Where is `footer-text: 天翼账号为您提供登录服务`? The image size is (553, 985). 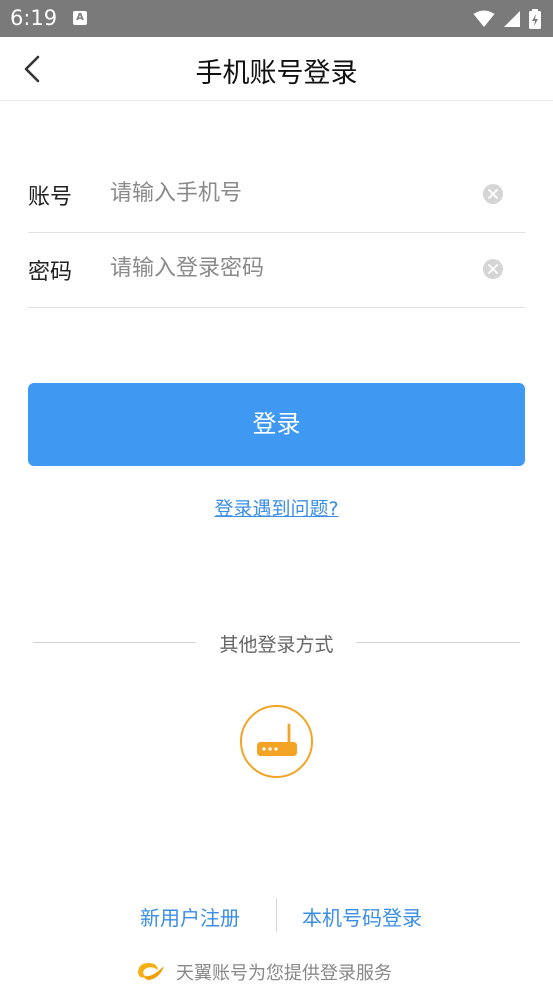
footer-text: 天翼账号为您提供登录服务 is located at coordinates (284, 973).